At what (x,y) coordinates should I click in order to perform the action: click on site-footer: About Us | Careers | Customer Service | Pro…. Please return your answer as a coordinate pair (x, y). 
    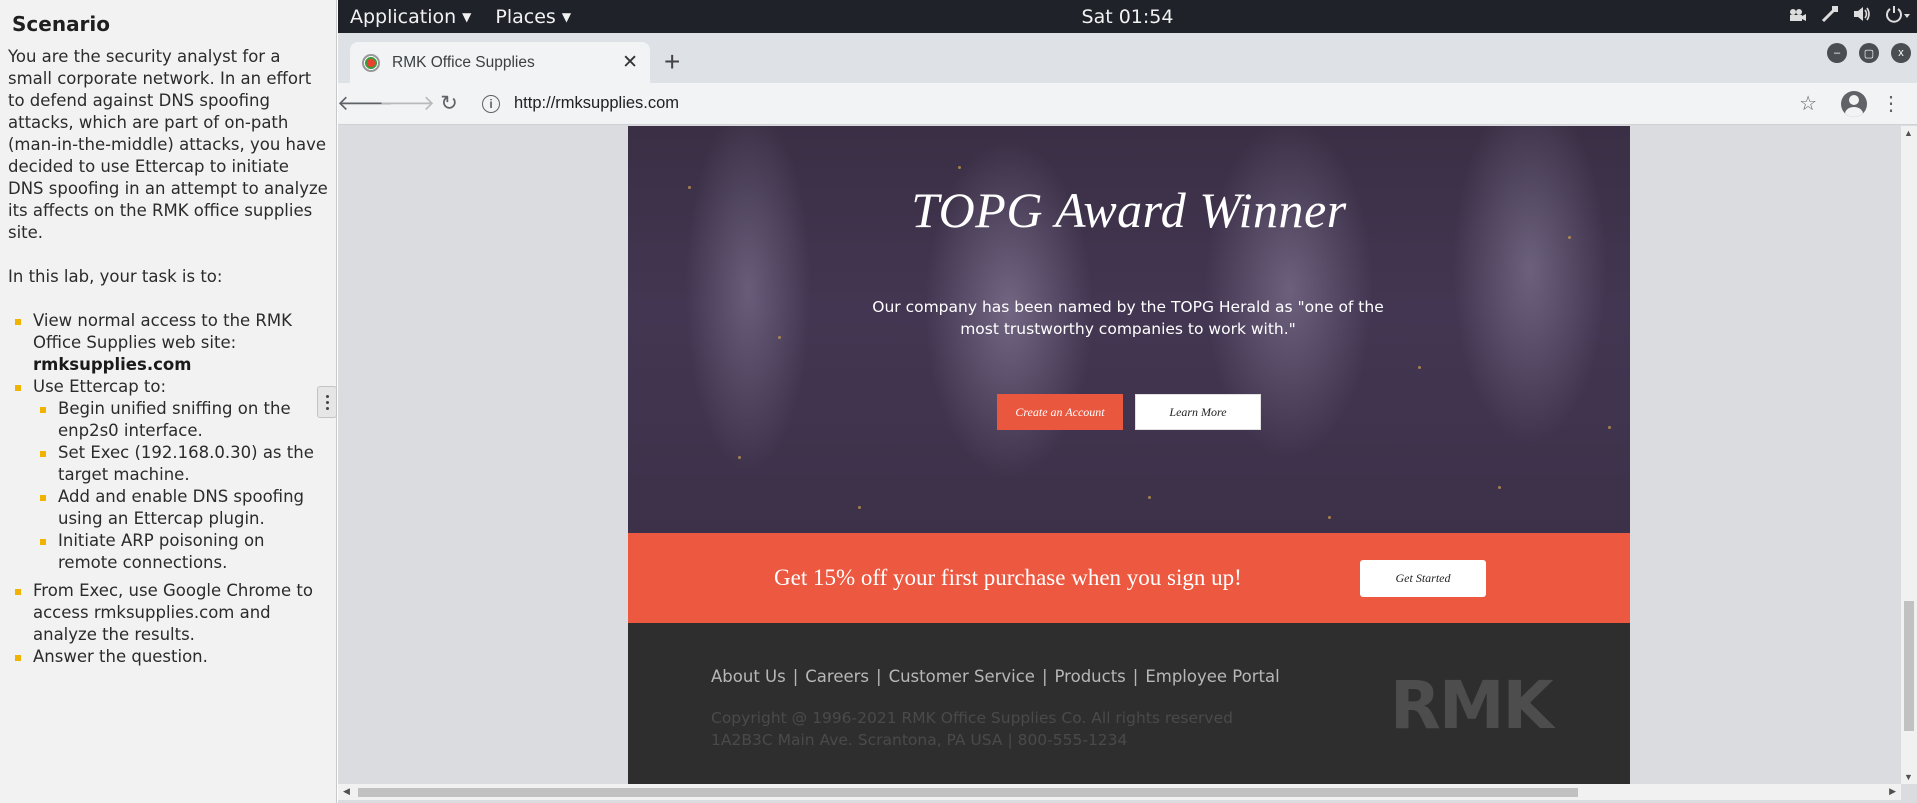
    Looking at the image, I should click on (1129, 703).